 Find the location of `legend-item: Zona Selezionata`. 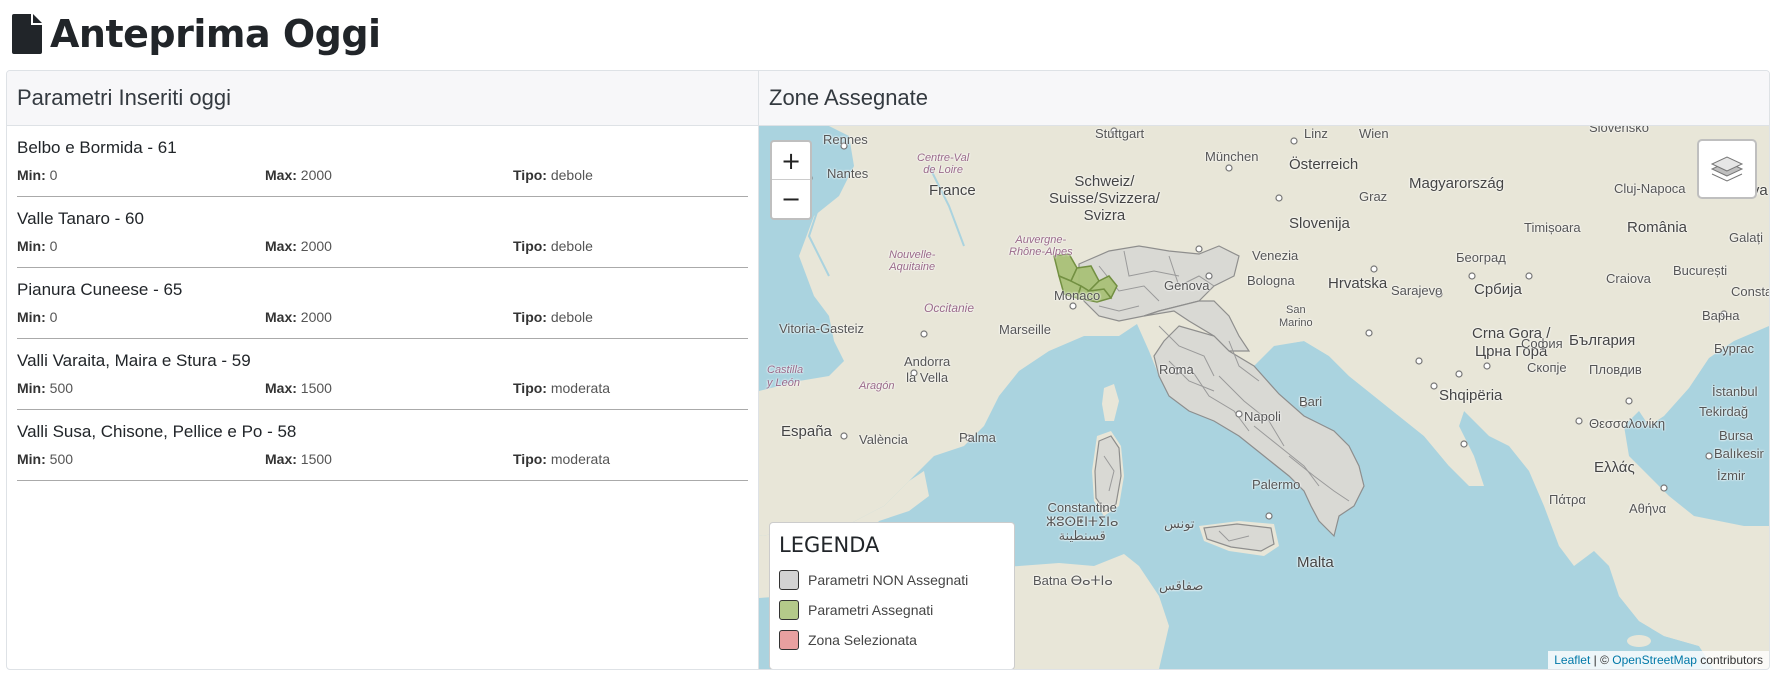

legend-item: Zona Selezionata is located at coordinates (892, 640).